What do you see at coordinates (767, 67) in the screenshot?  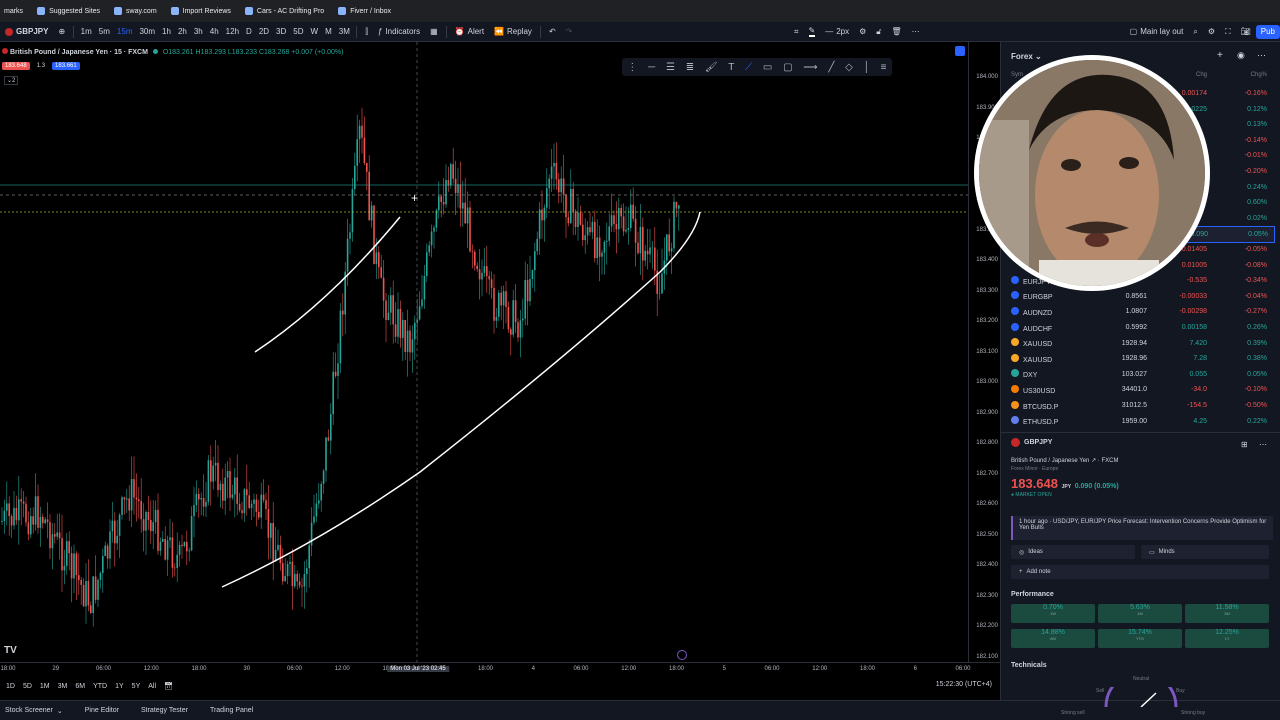 I see `callout-icon: ▭` at bounding box center [767, 67].